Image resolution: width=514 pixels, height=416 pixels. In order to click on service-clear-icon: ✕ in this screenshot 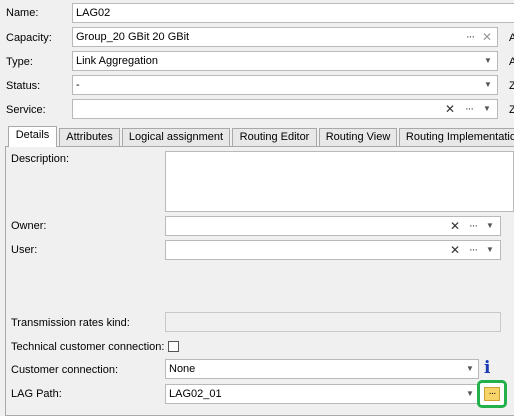, I will do `click(450, 109)`.